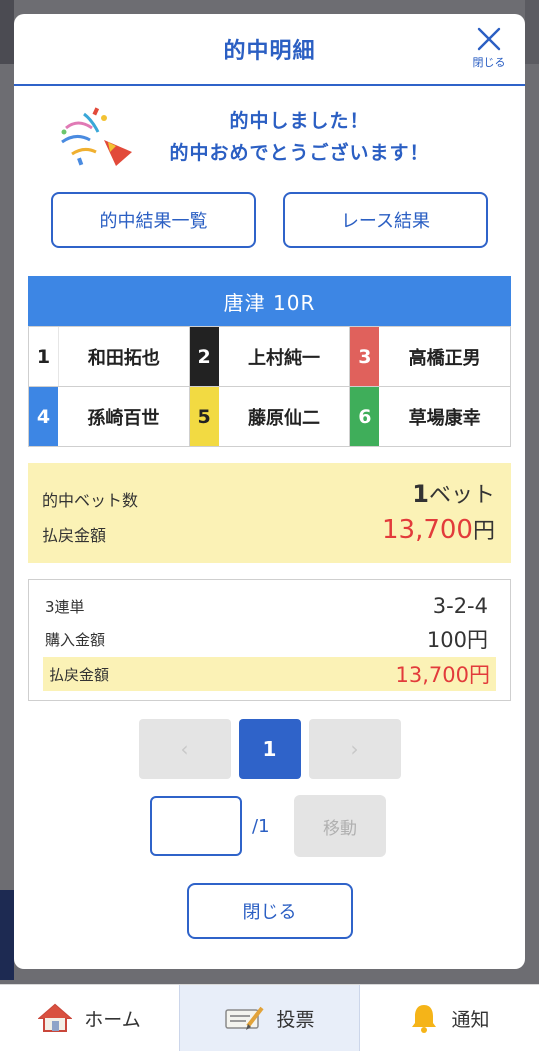 The image size is (539, 1051). What do you see at coordinates (196, 826) in the screenshot?
I see `page-number-input` at bounding box center [196, 826].